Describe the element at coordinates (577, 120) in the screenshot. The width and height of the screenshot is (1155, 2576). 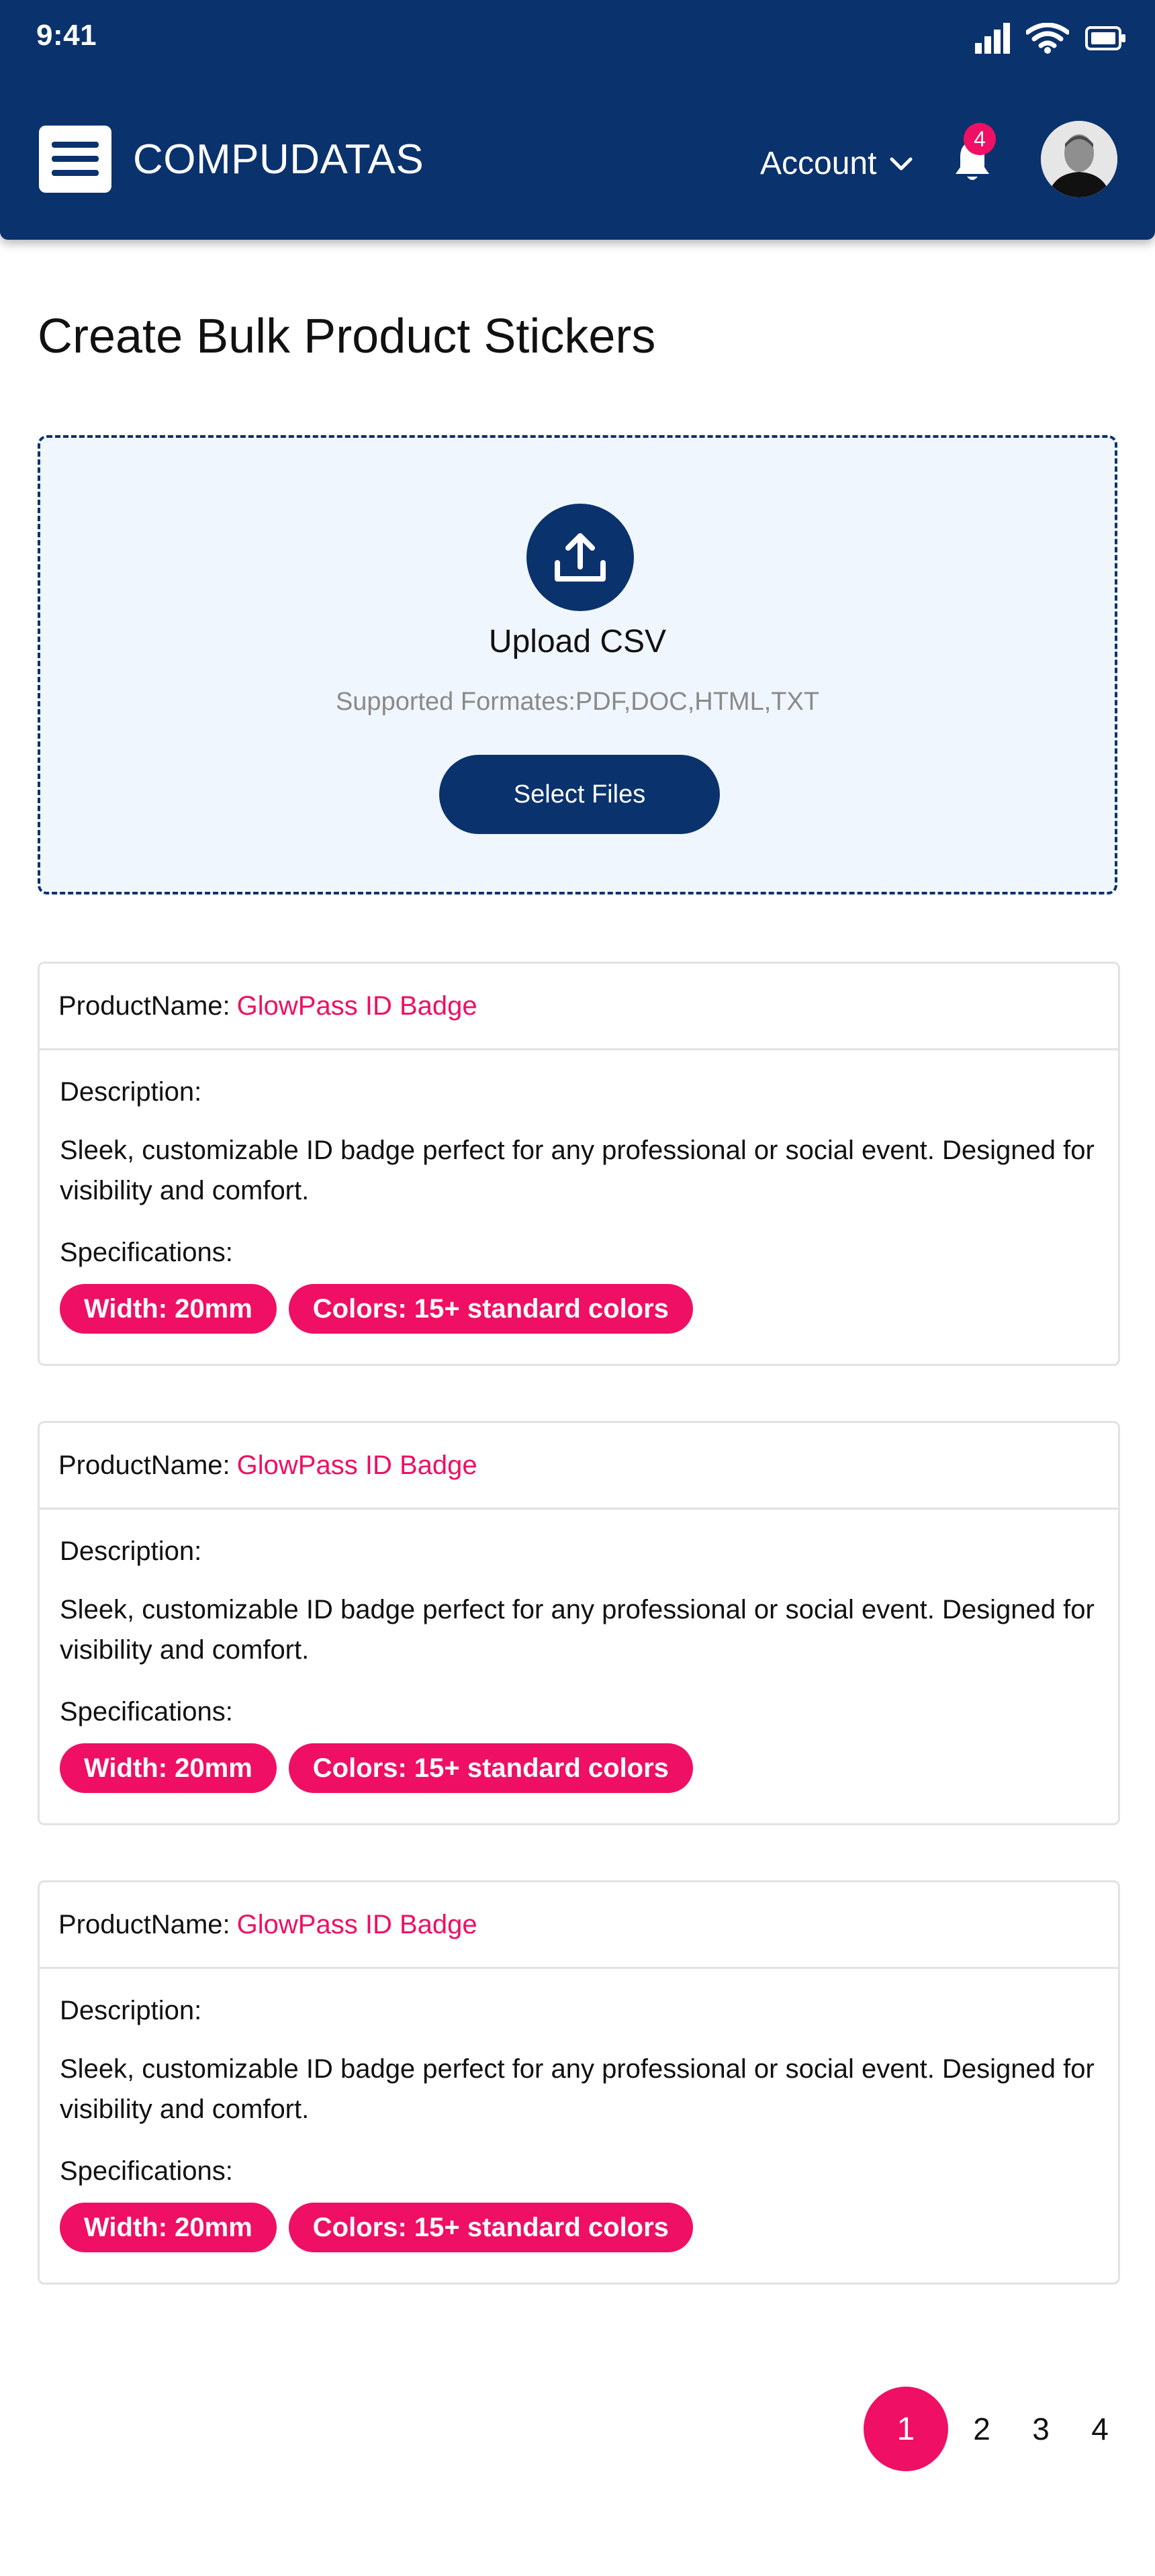
I see `app-header: 9:41 COMPUDATAS Account 4` at that location.